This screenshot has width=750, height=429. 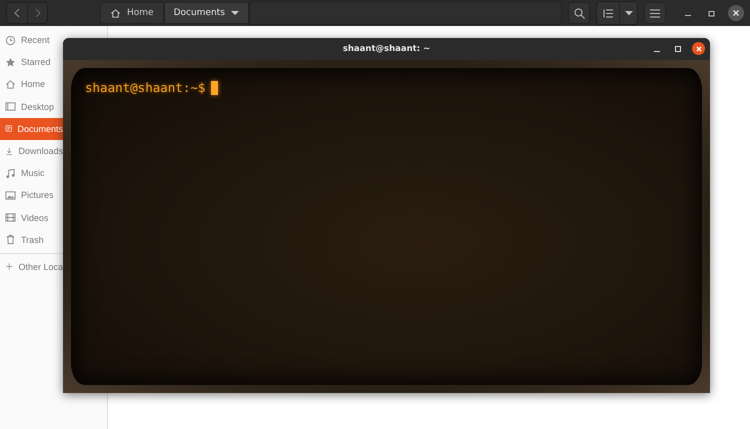 I want to click on menu-button, so click(x=655, y=13).